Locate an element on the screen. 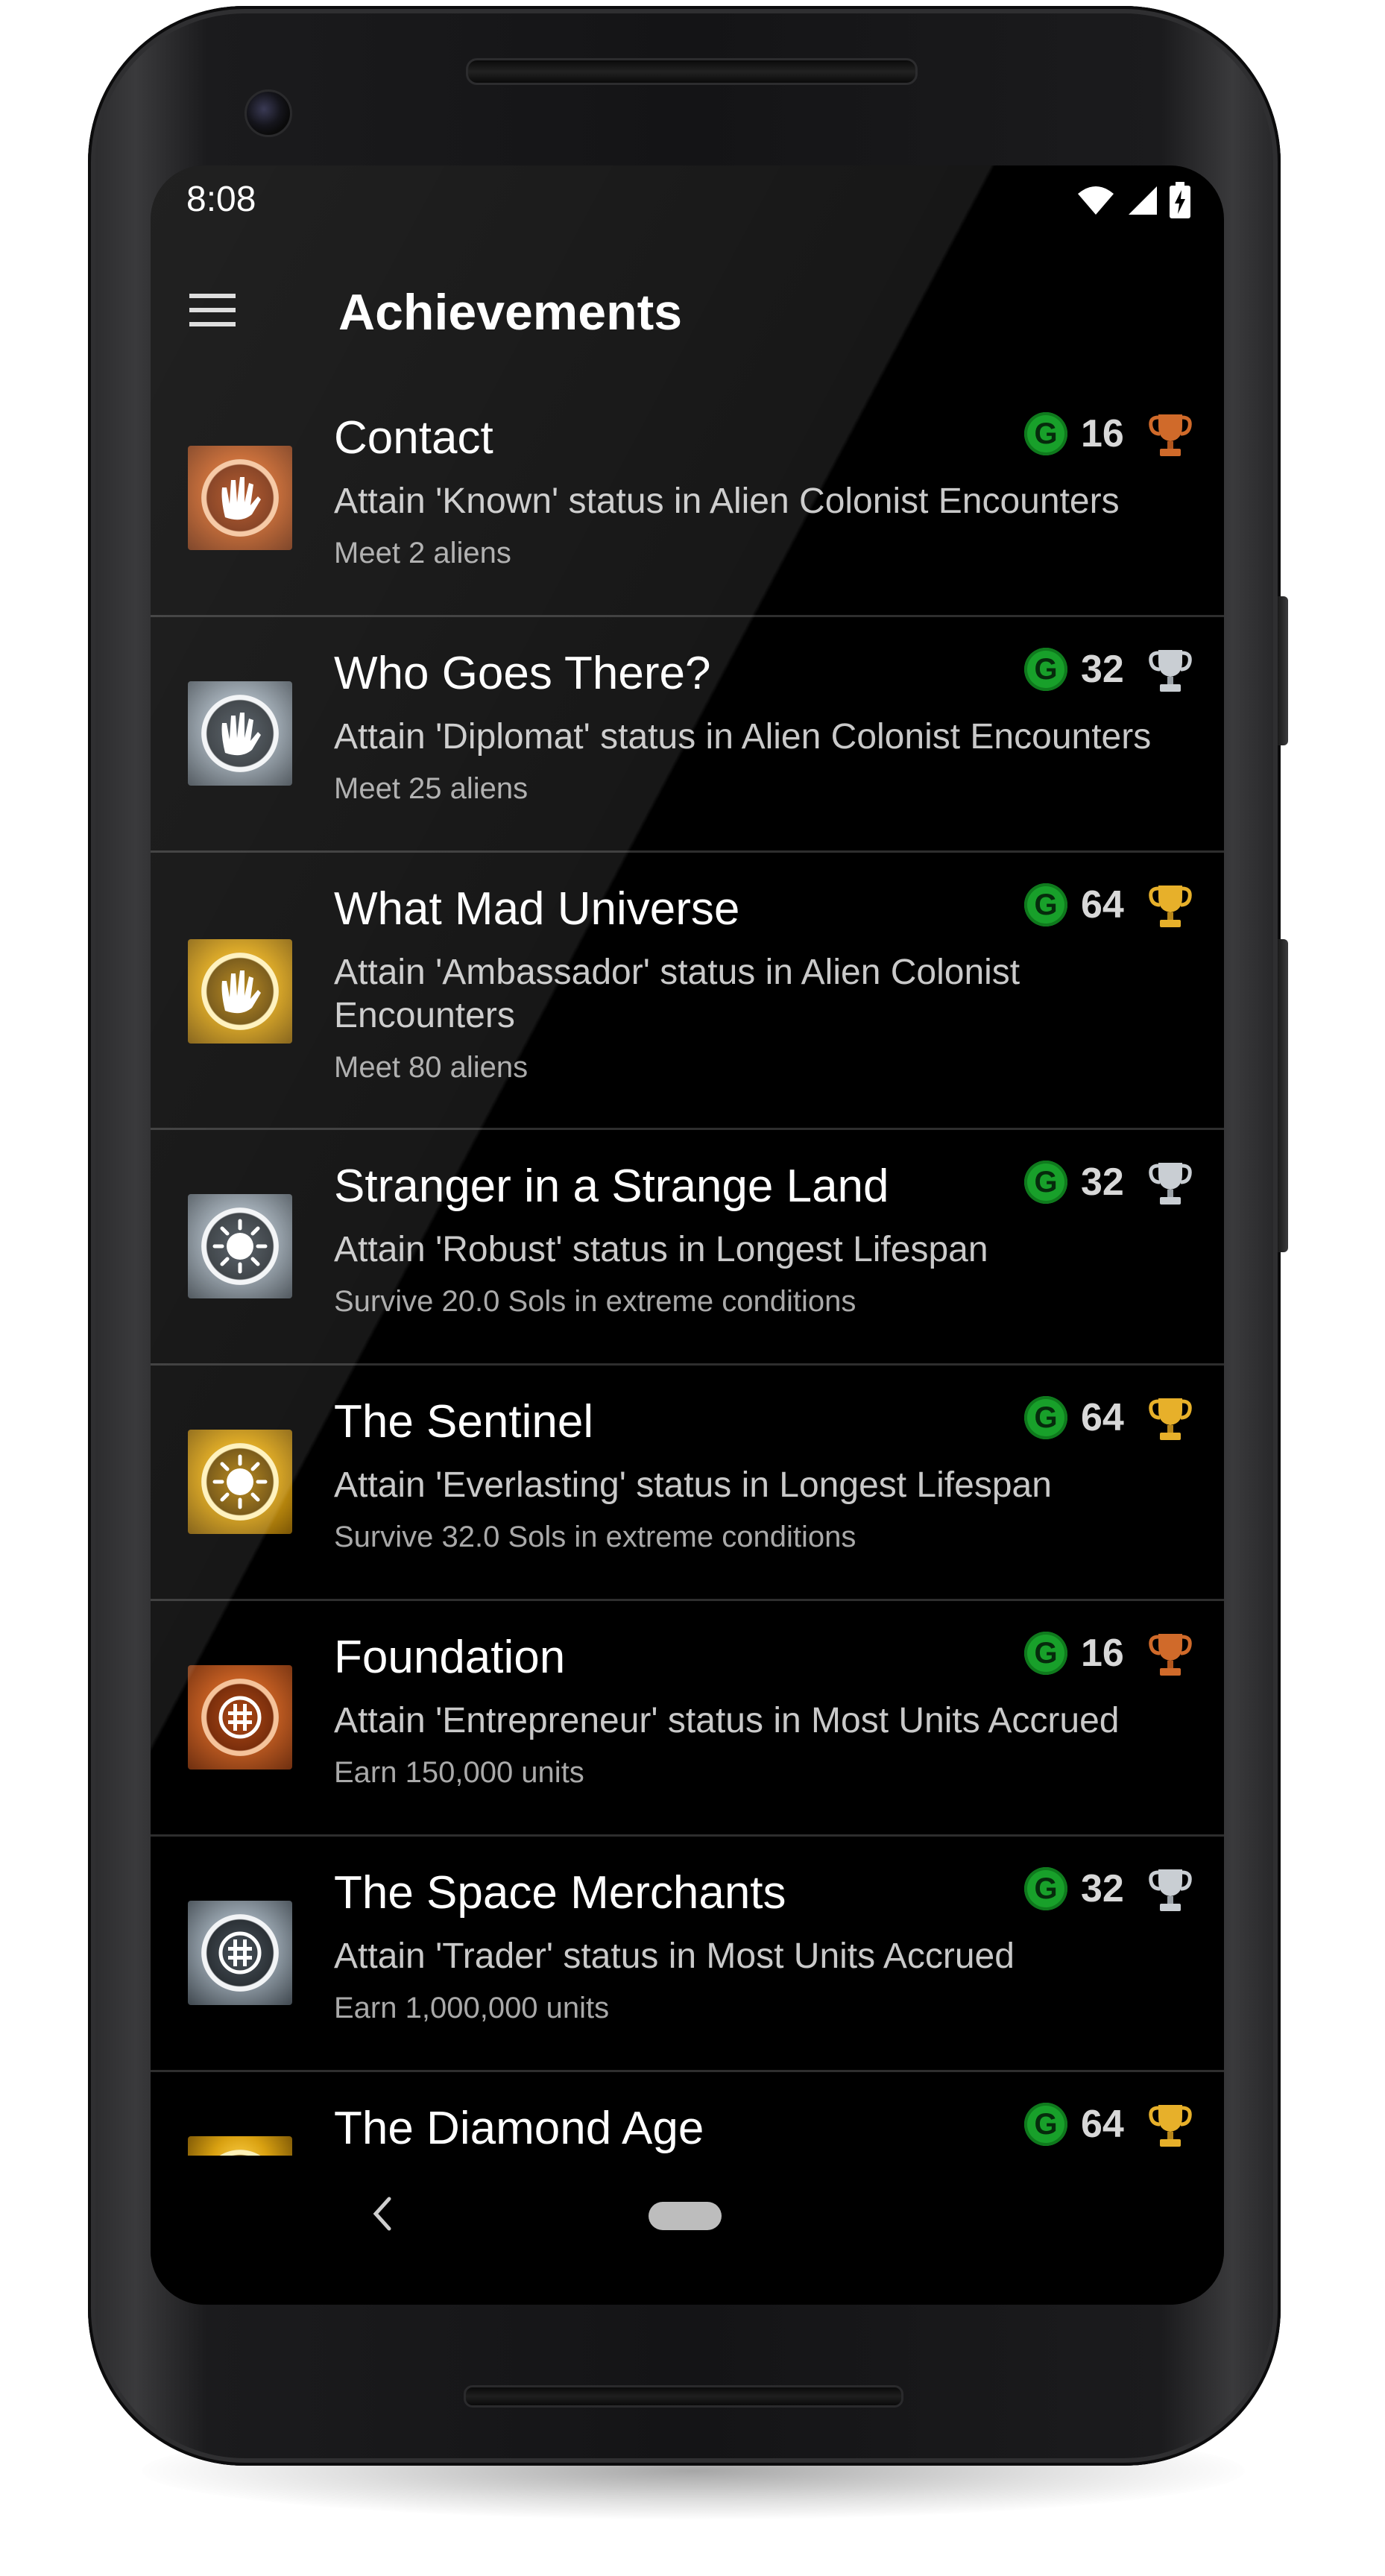 The image size is (1385, 2576). achievement-title: Stranger in a Strange Land is located at coordinates (611, 1186).